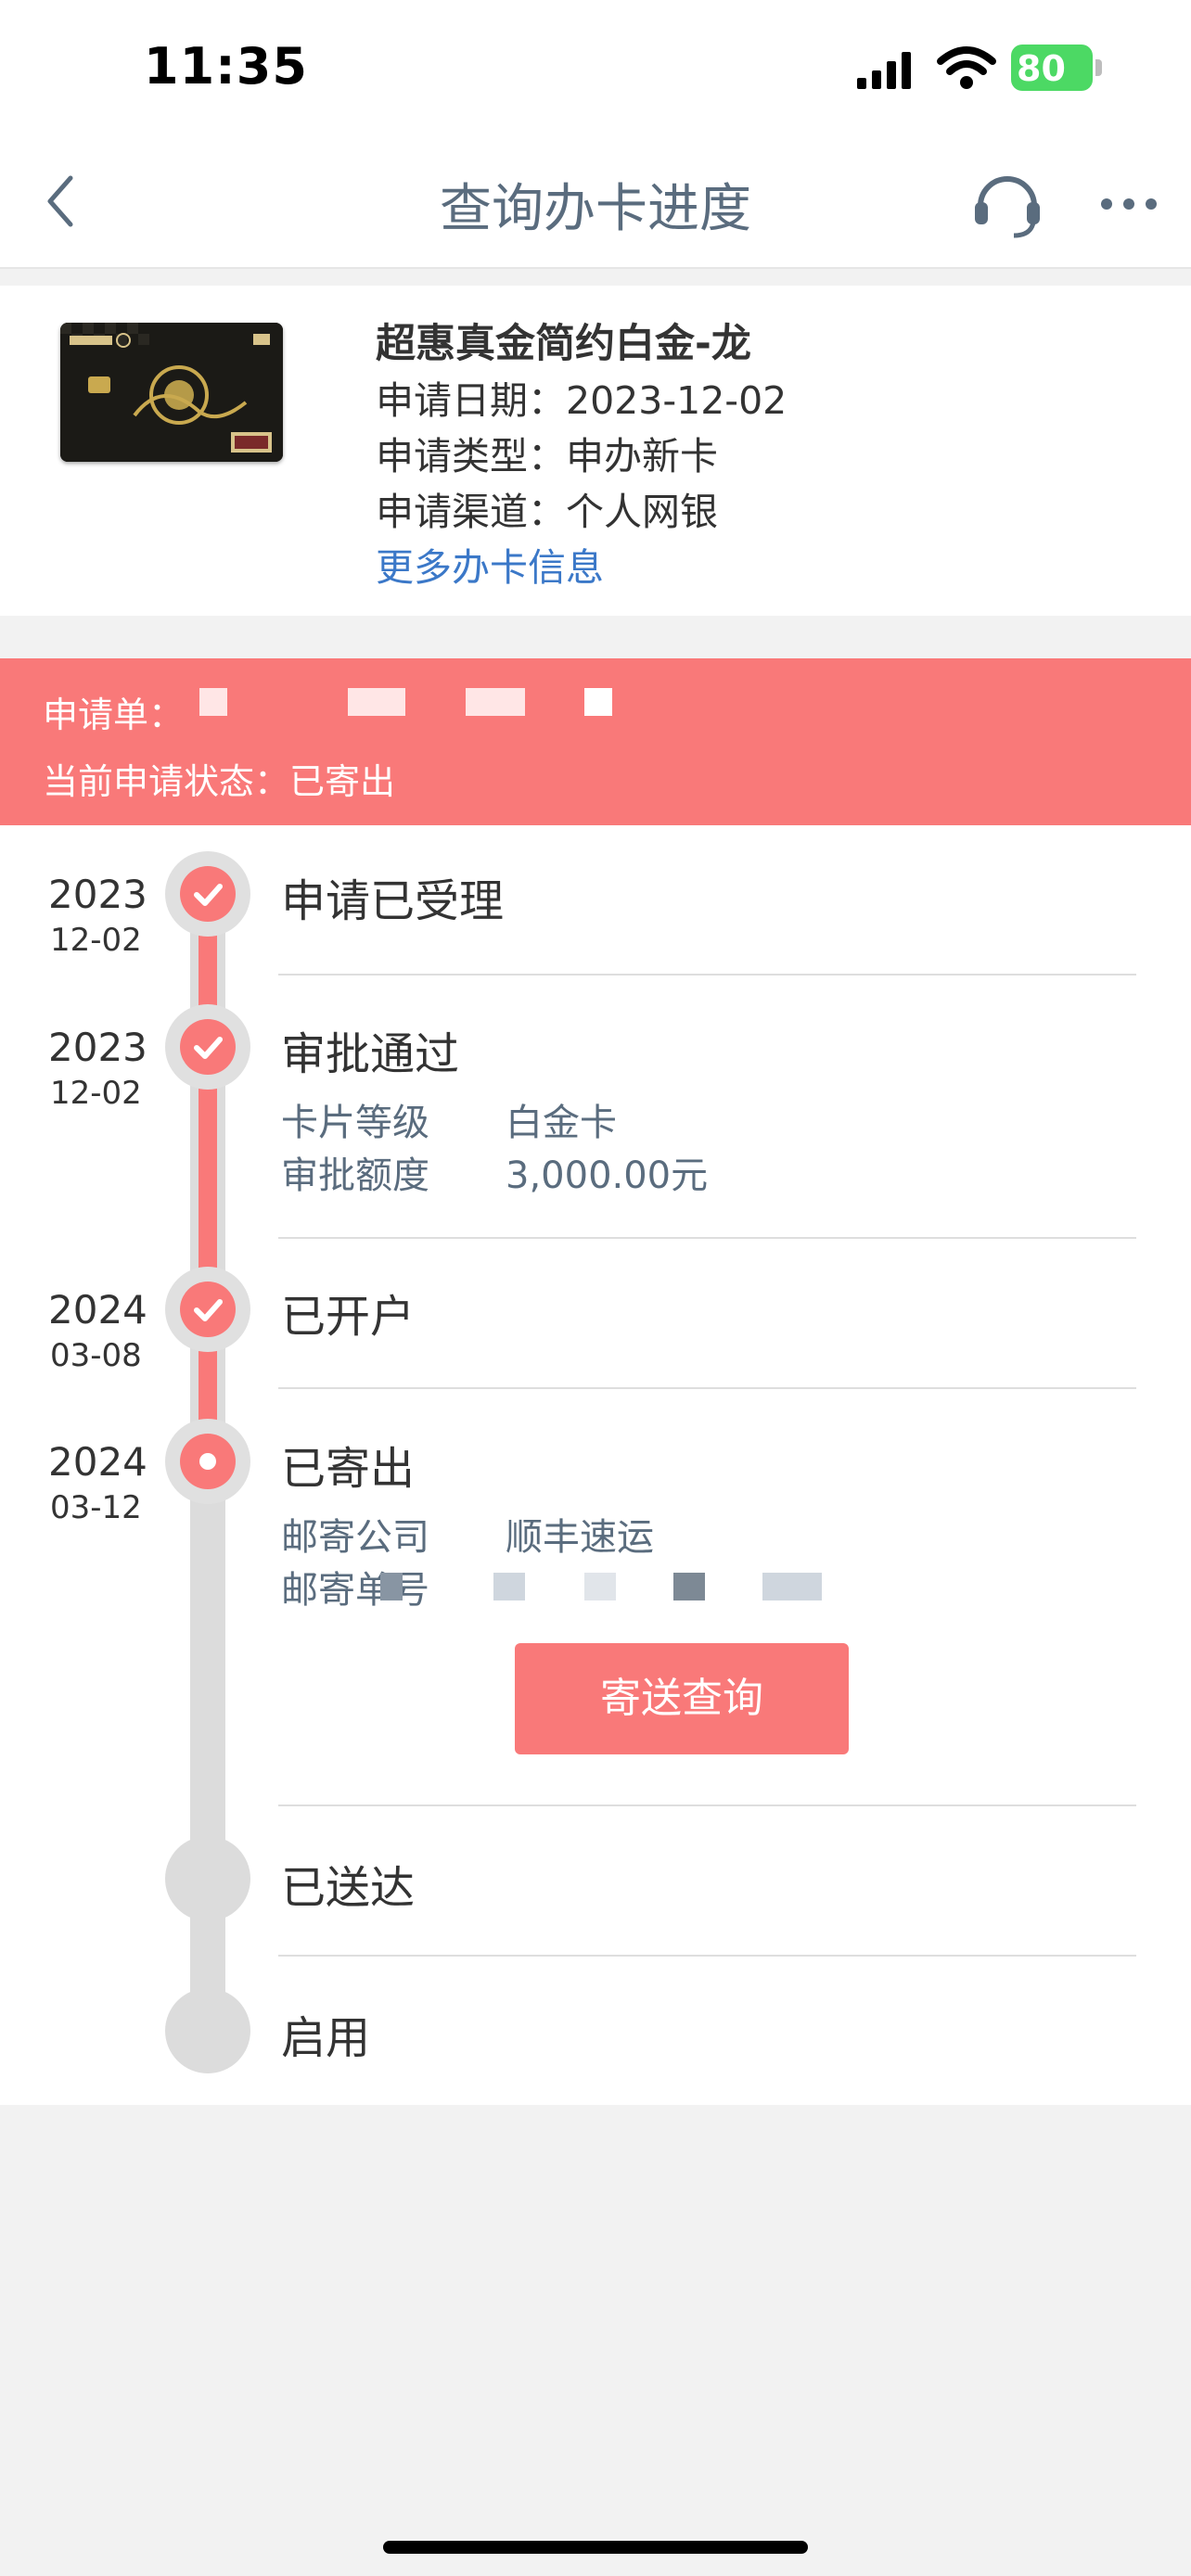 The height and width of the screenshot is (2576, 1191). What do you see at coordinates (326, 2038) in the screenshot?
I see `step-title: 启用` at bounding box center [326, 2038].